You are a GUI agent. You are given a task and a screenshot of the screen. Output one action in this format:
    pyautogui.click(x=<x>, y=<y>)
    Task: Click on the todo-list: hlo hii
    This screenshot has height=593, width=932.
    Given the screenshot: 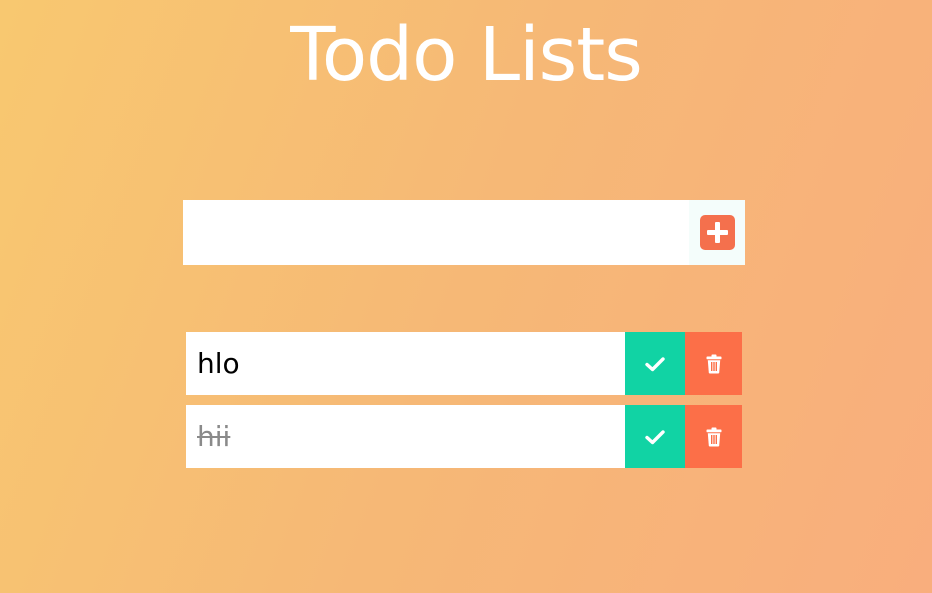 What is the action you would take?
    pyautogui.click(x=464, y=405)
    